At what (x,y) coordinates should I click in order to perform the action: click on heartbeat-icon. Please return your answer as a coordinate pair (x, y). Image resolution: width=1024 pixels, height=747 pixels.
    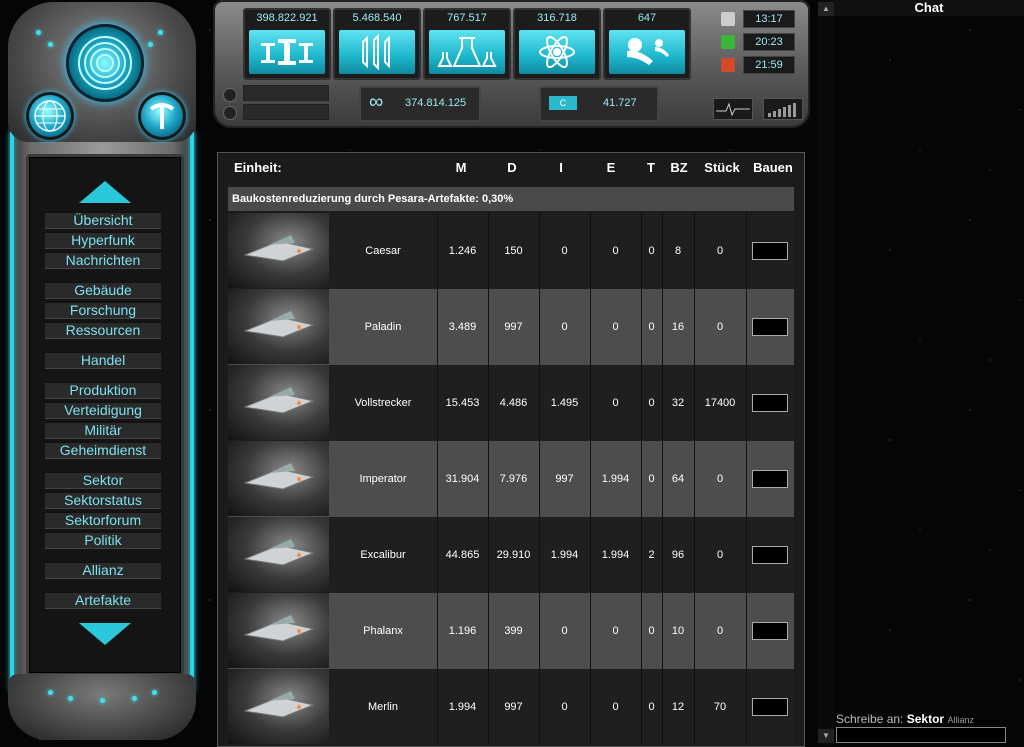
    Looking at the image, I should click on (733, 109).